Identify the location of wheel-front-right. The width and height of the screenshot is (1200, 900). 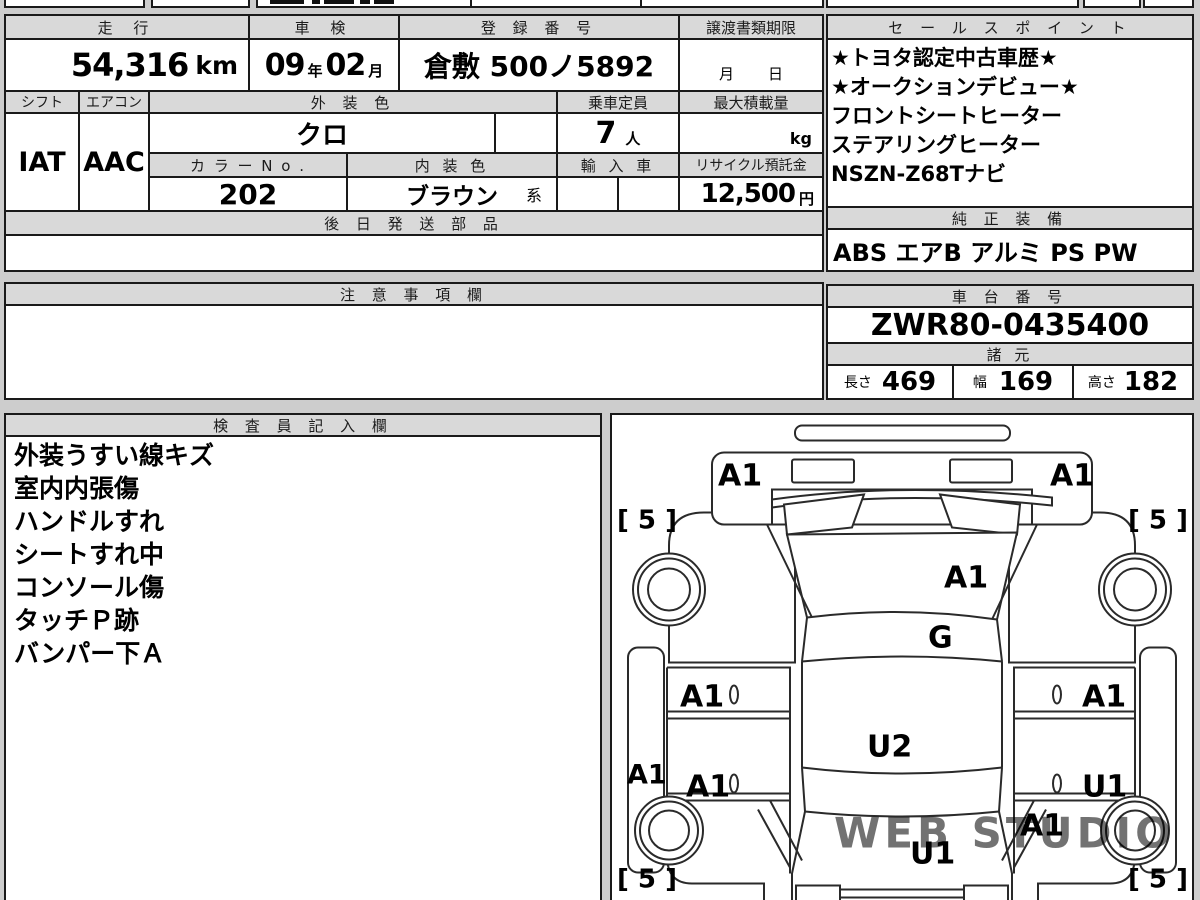
(1135, 589).